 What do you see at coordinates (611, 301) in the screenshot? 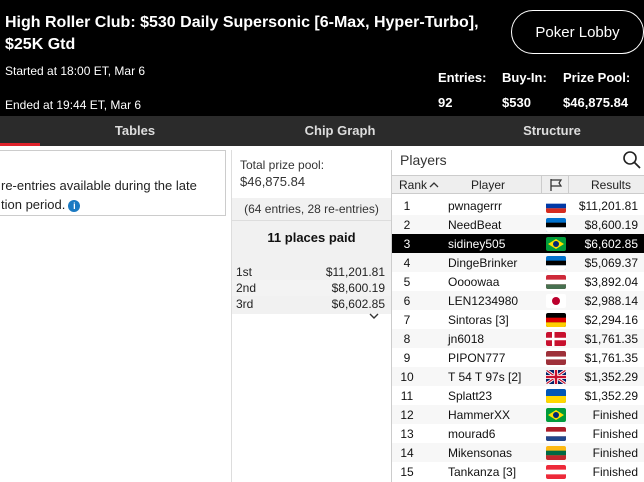
I see `player-result: $2,988.14` at bounding box center [611, 301].